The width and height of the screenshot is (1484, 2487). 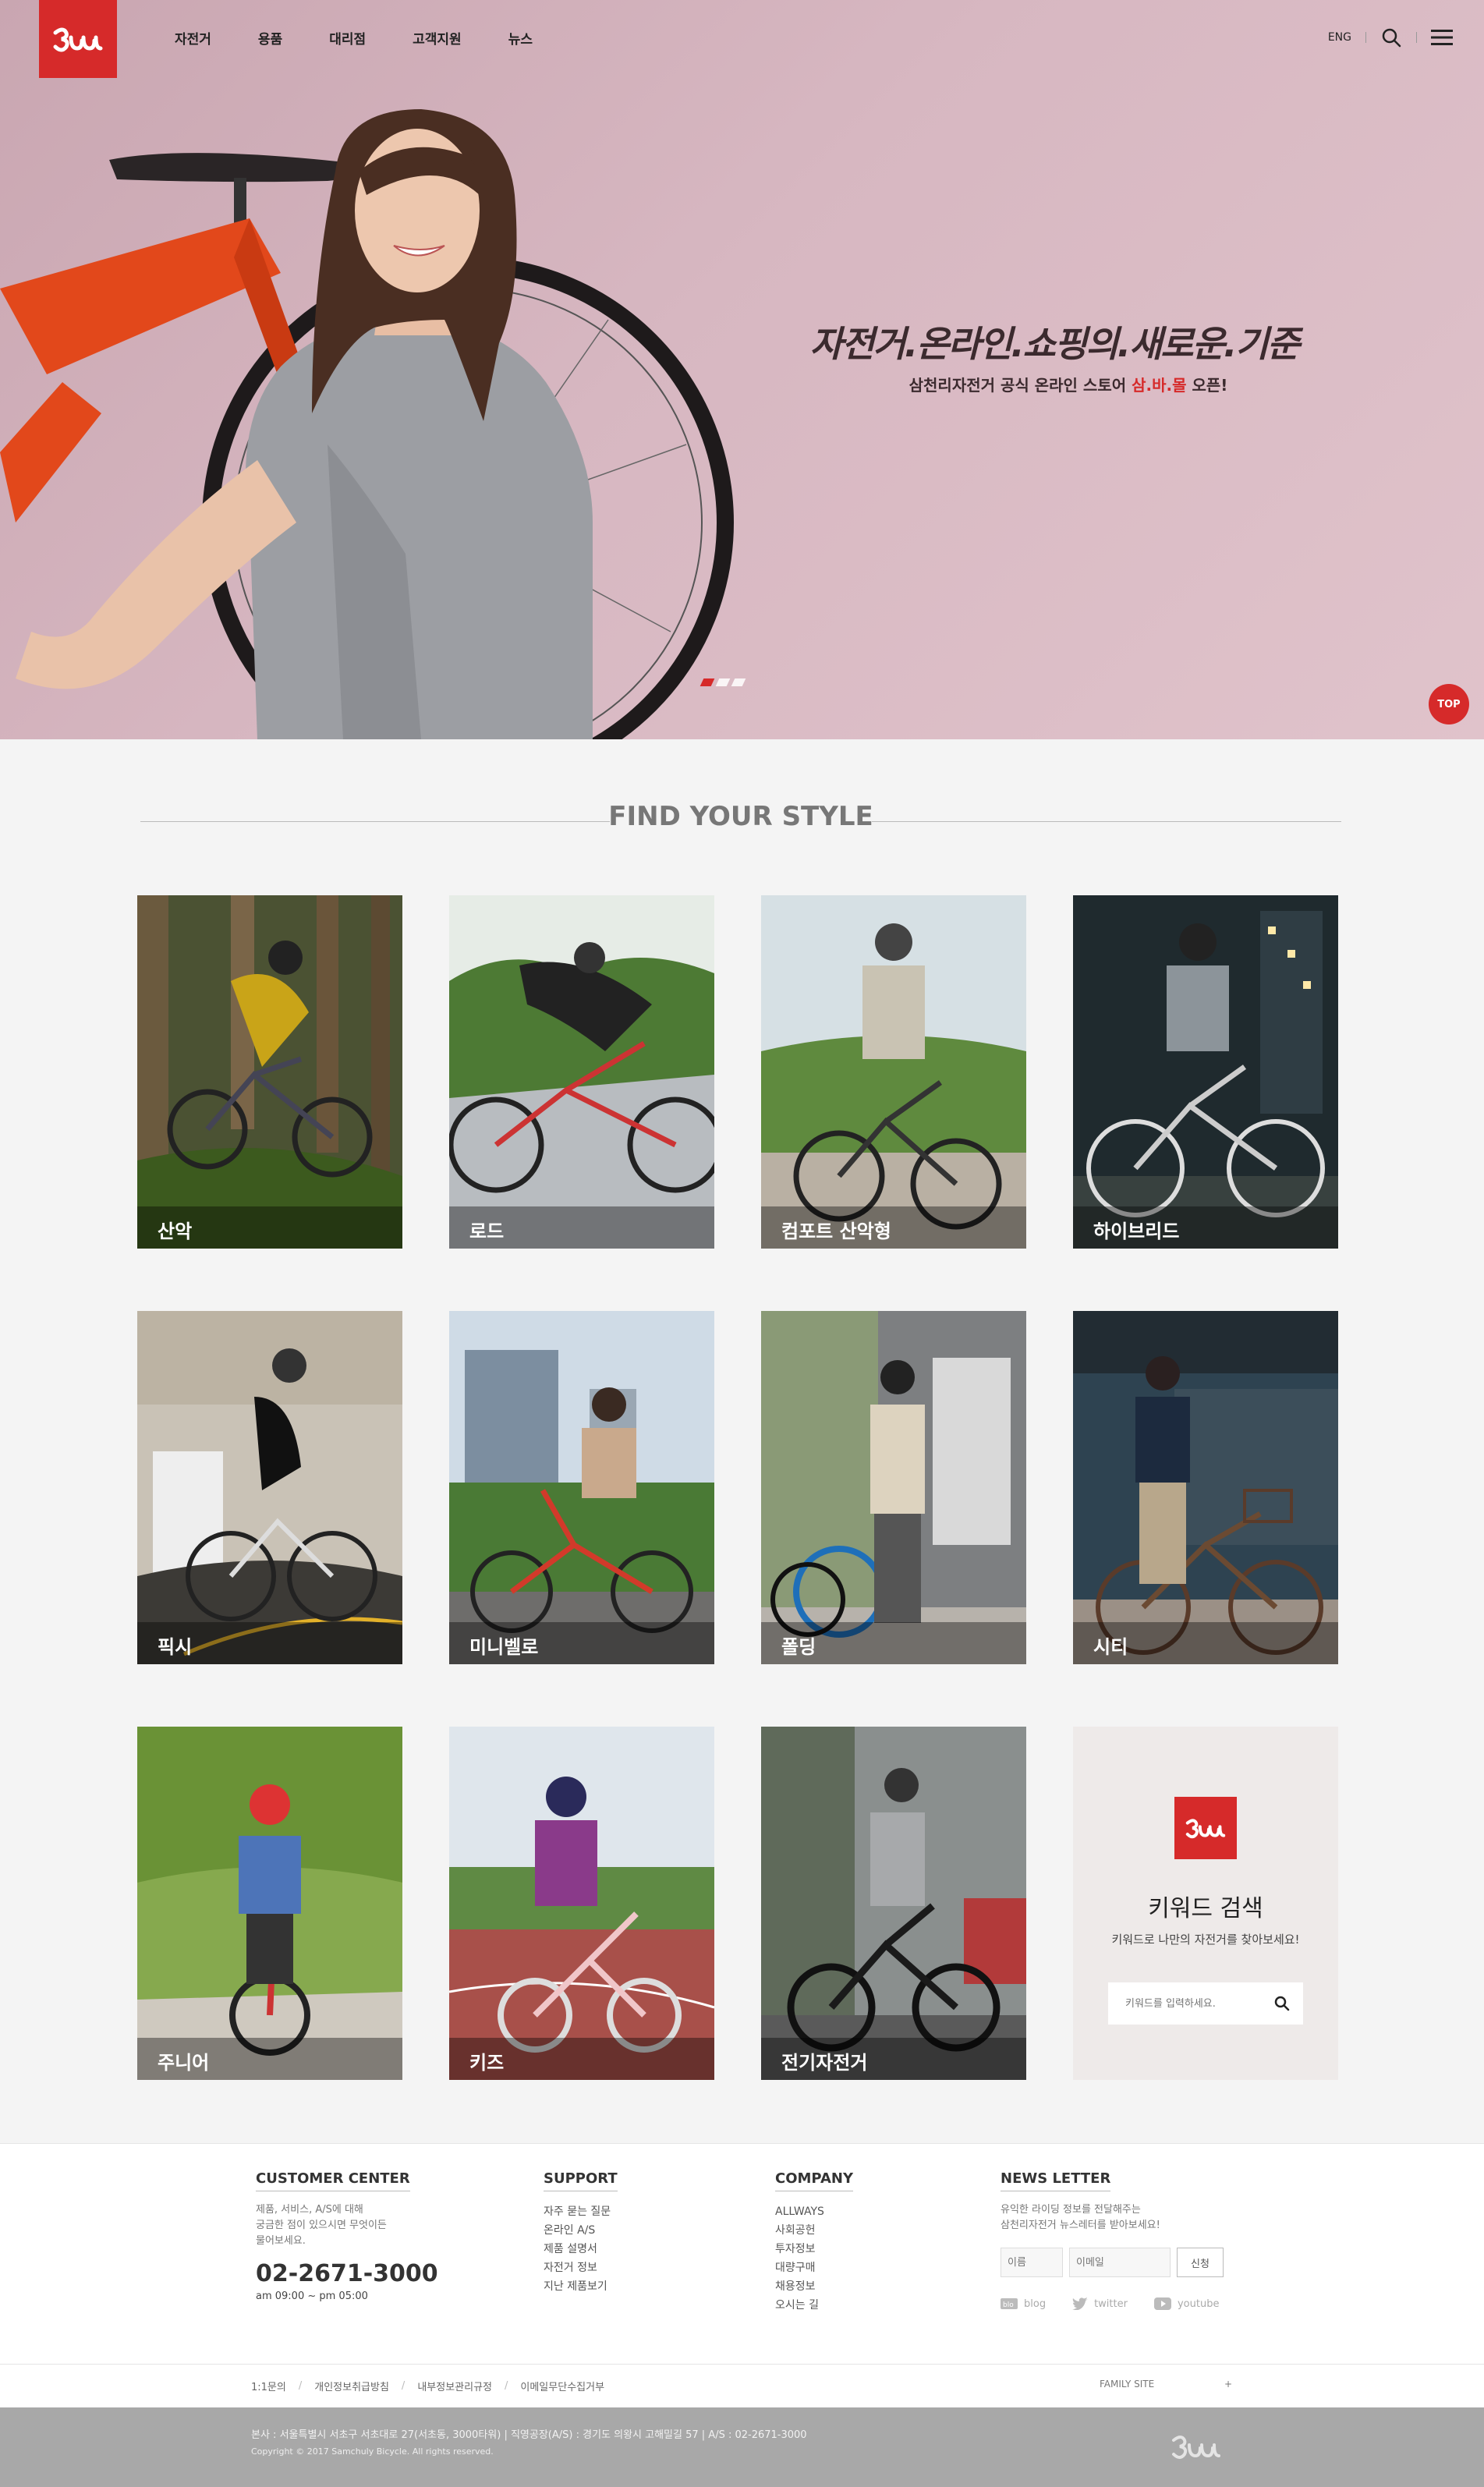 What do you see at coordinates (1111, 2303) in the screenshot?
I see `social-label: twitter` at bounding box center [1111, 2303].